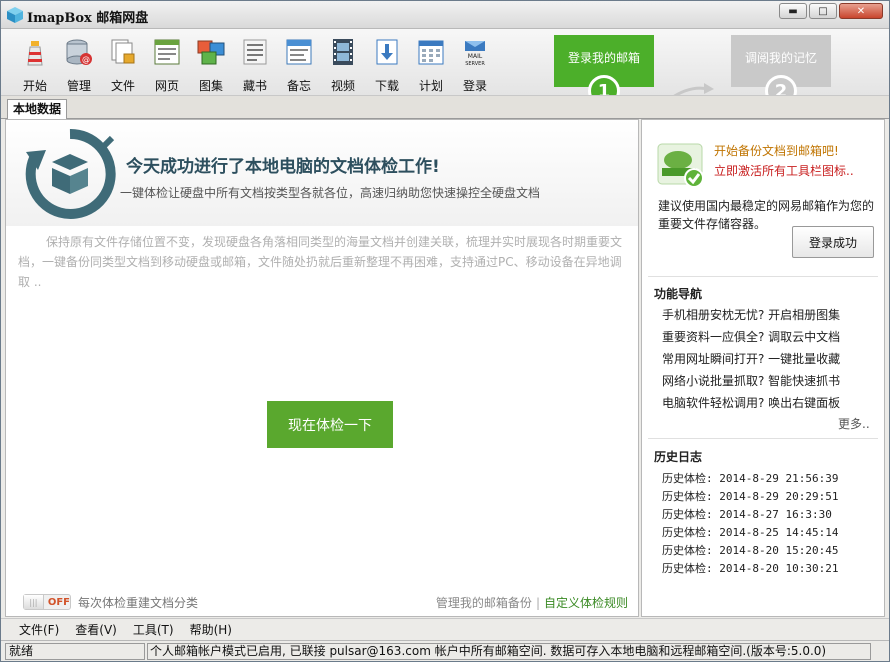 This screenshot has width=890, height=662. What do you see at coordinates (750, 496) in the screenshot?
I see `history-item: 历史体检: 2014-8-29 20:29:51` at bounding box center [750, 496].